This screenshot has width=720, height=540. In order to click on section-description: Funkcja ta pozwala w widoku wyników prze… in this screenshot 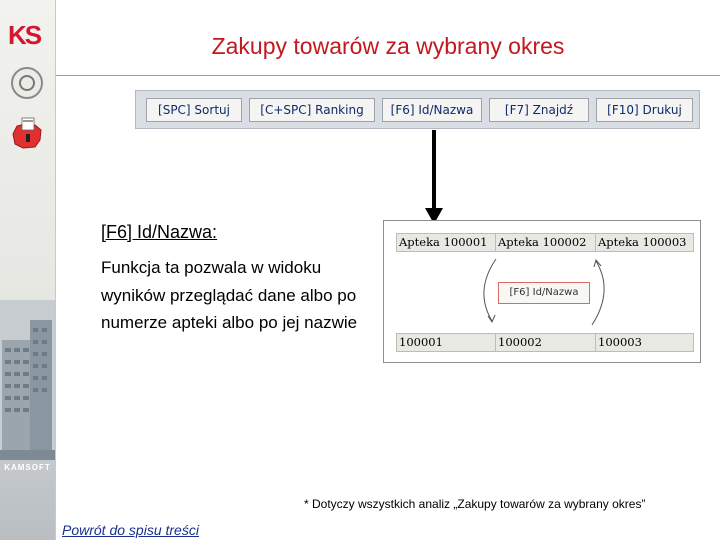, I will do `click(229, 295)`.